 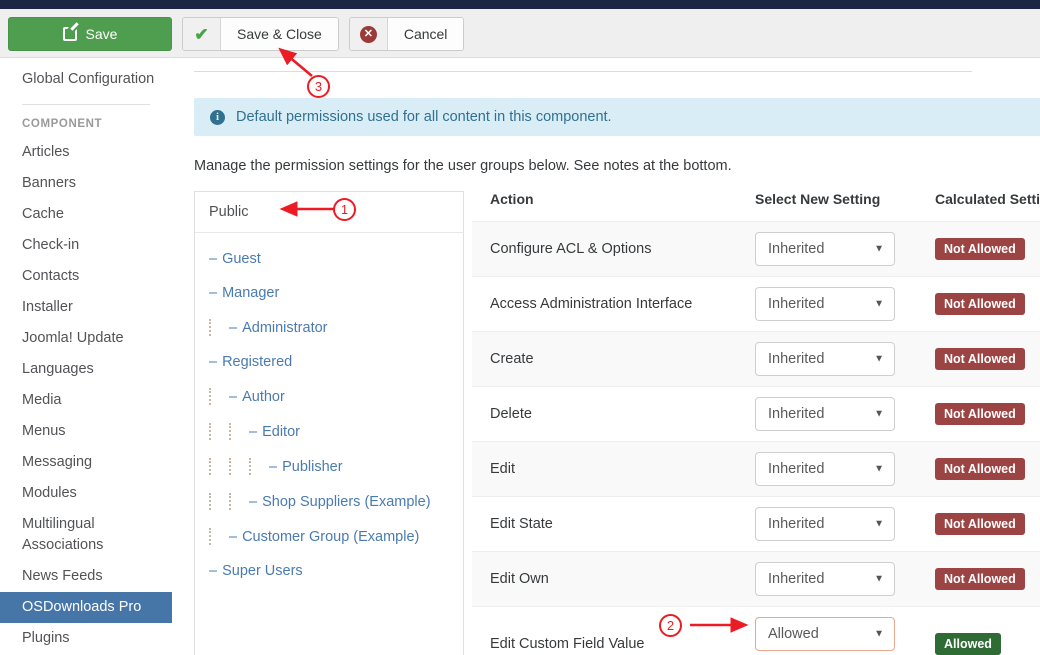 I want to click on table-row: Edit State Inherited ▼ Not Allowed, so click(x=756, y=524).